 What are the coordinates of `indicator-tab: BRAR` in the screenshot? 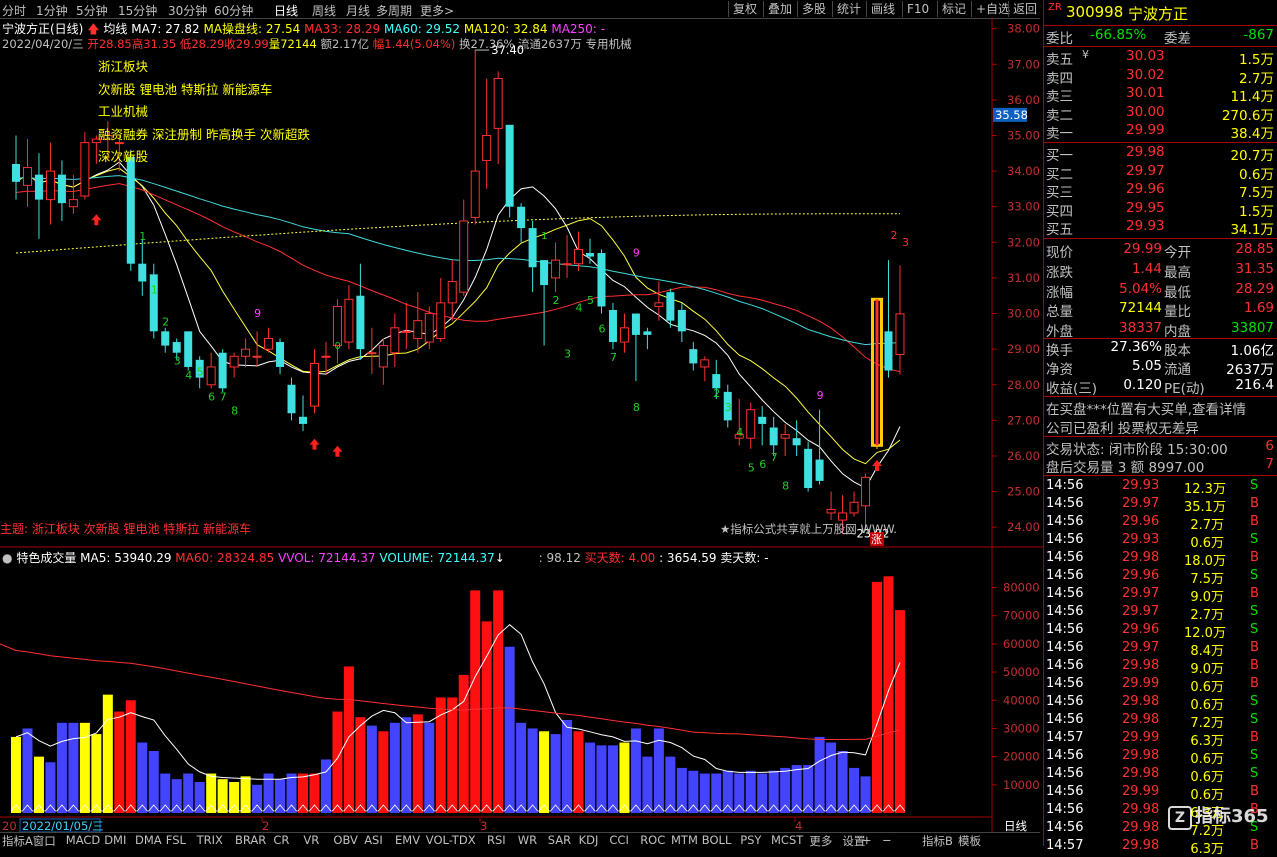 It's located at (250, 840).